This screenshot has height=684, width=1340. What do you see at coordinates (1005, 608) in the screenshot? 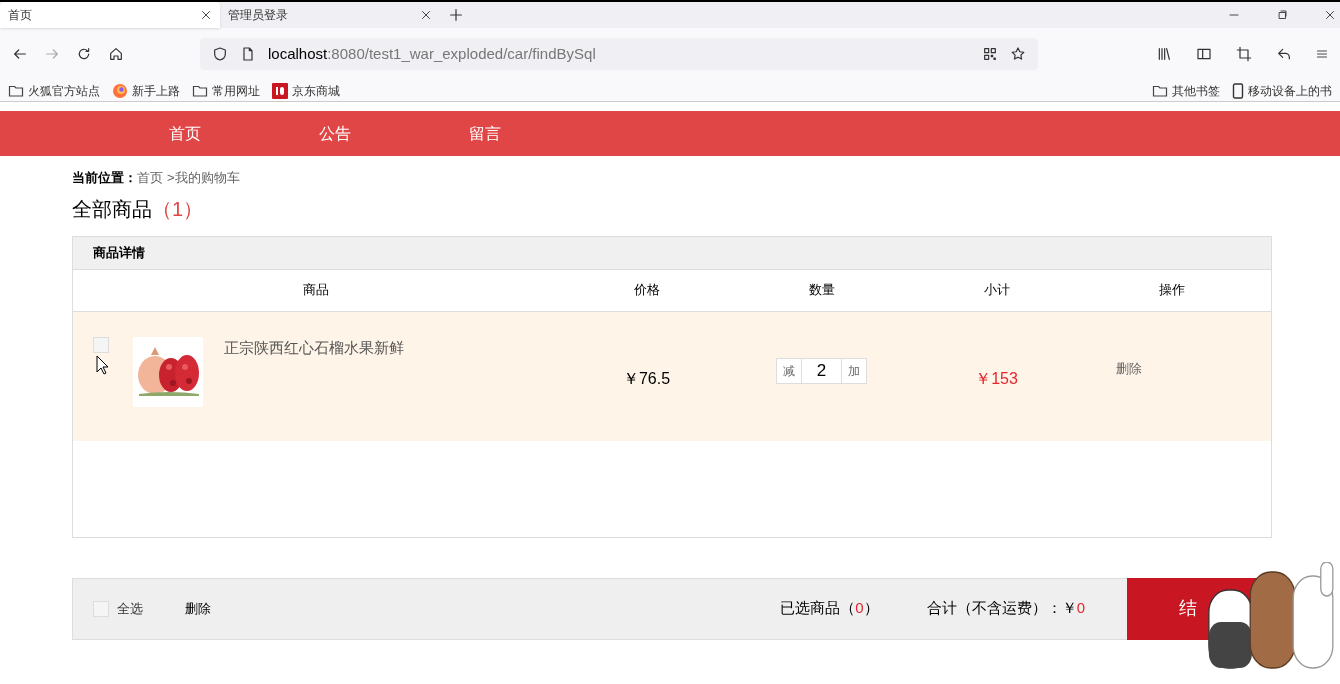
I see `total-amount: 合计（不含运费）：￥0` at bounding box center [1005, 608].